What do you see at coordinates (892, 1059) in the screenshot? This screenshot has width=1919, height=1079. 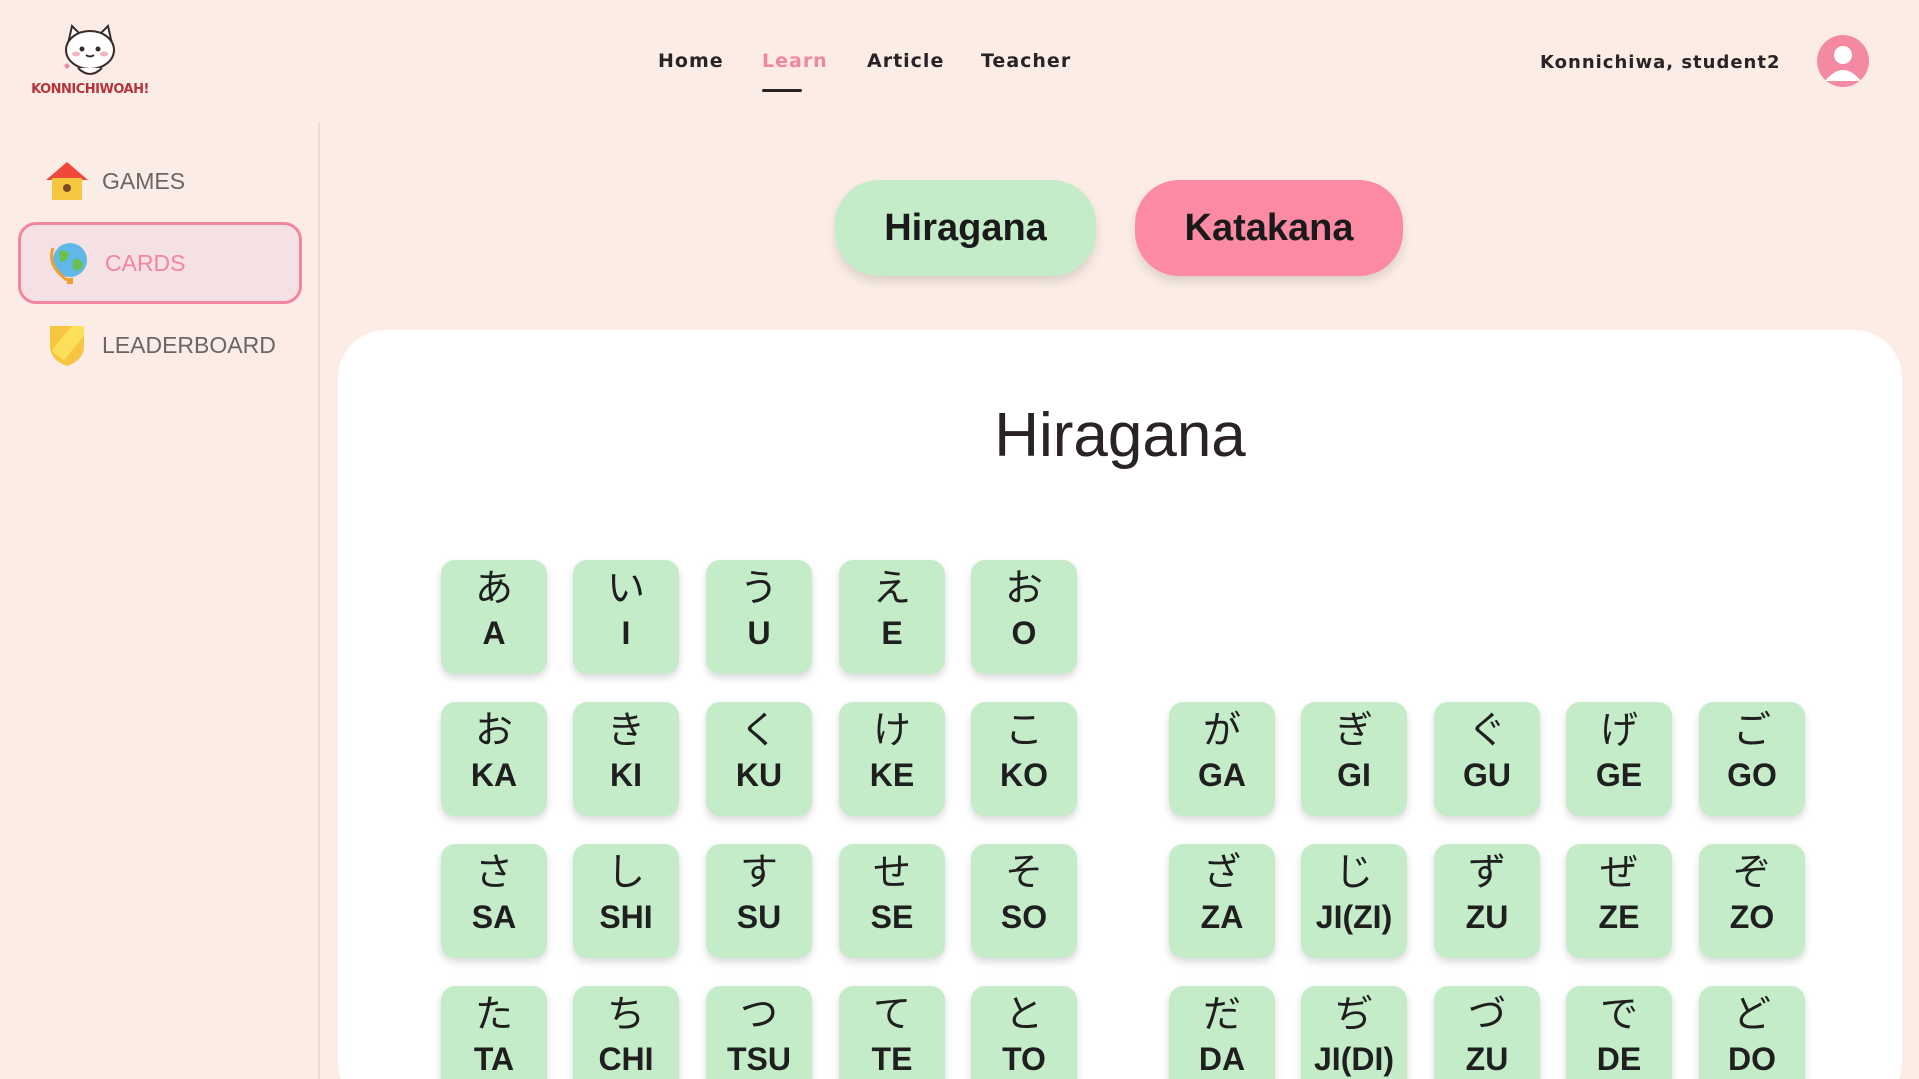 I see `romaji-label: TE` at bounding box center [892, 1059].